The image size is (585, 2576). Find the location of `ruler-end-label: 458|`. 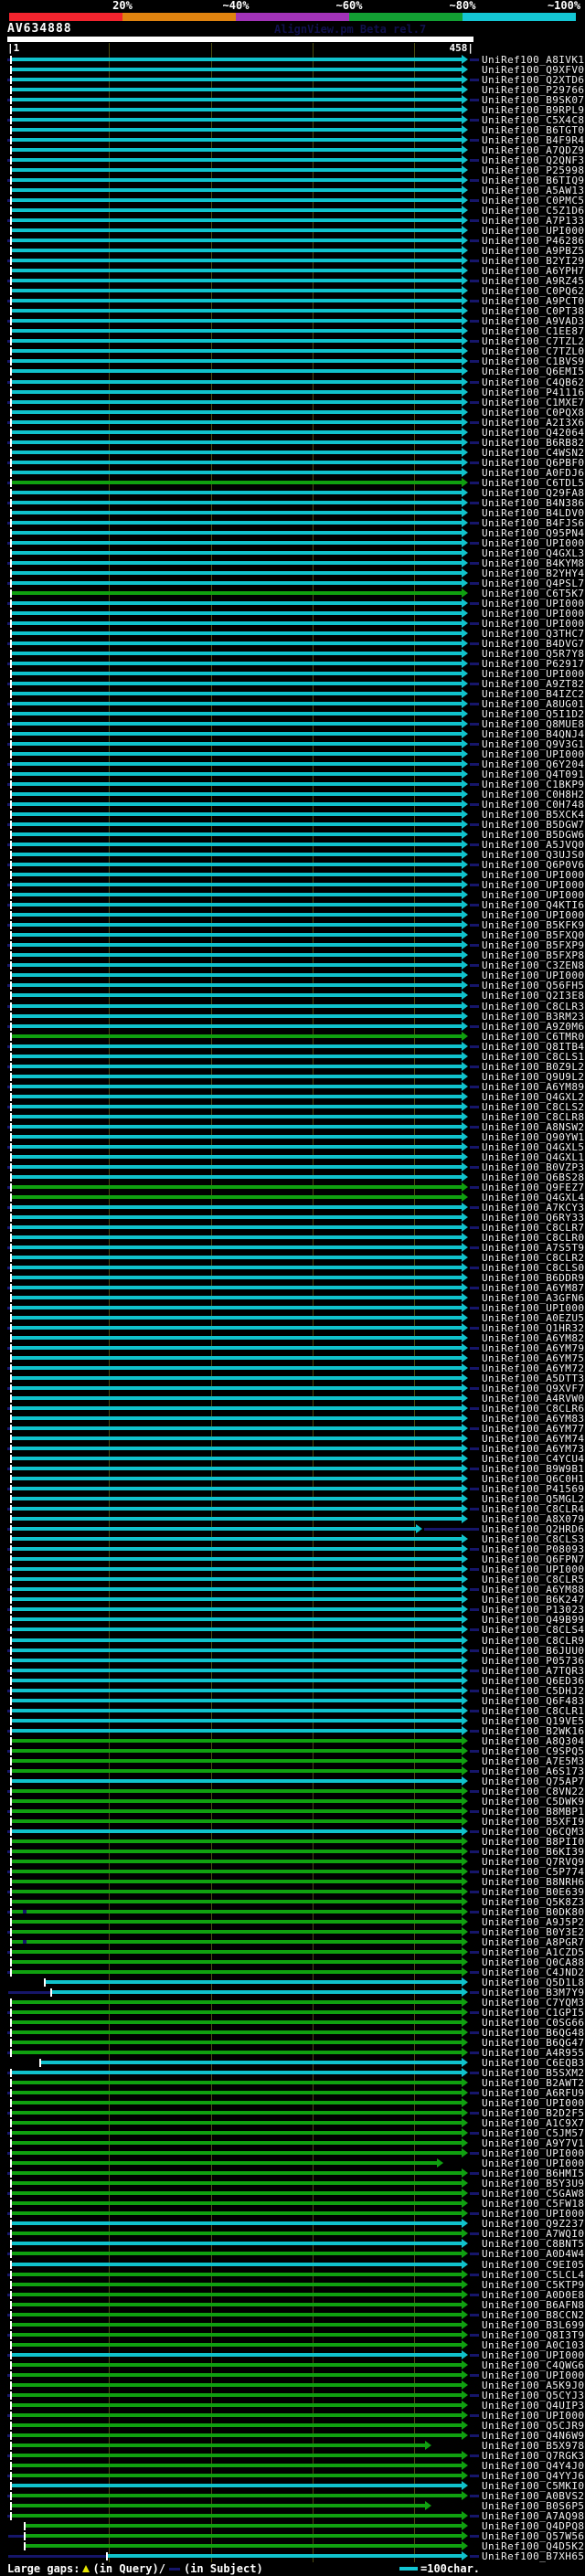

ruler-end-label: 458| is located at coordinates (461, 48).